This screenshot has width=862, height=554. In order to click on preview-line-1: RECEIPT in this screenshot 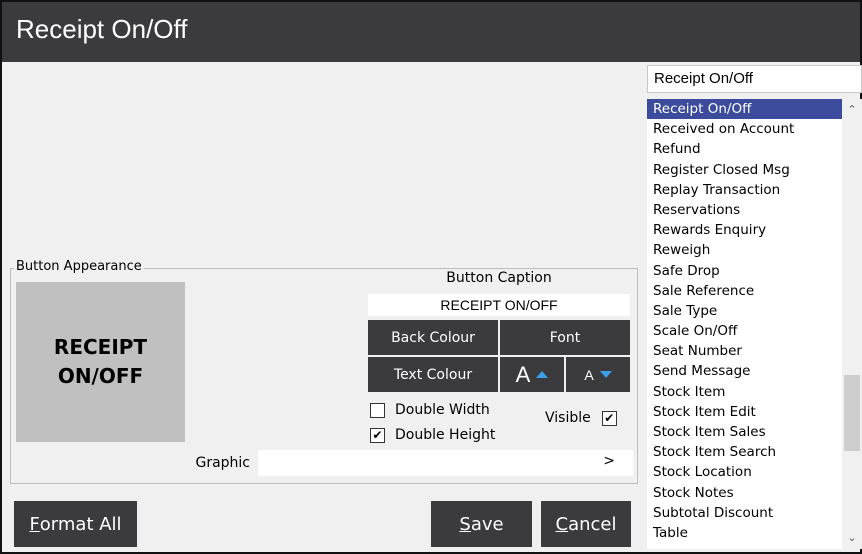, I will do `click(100, 347)`.